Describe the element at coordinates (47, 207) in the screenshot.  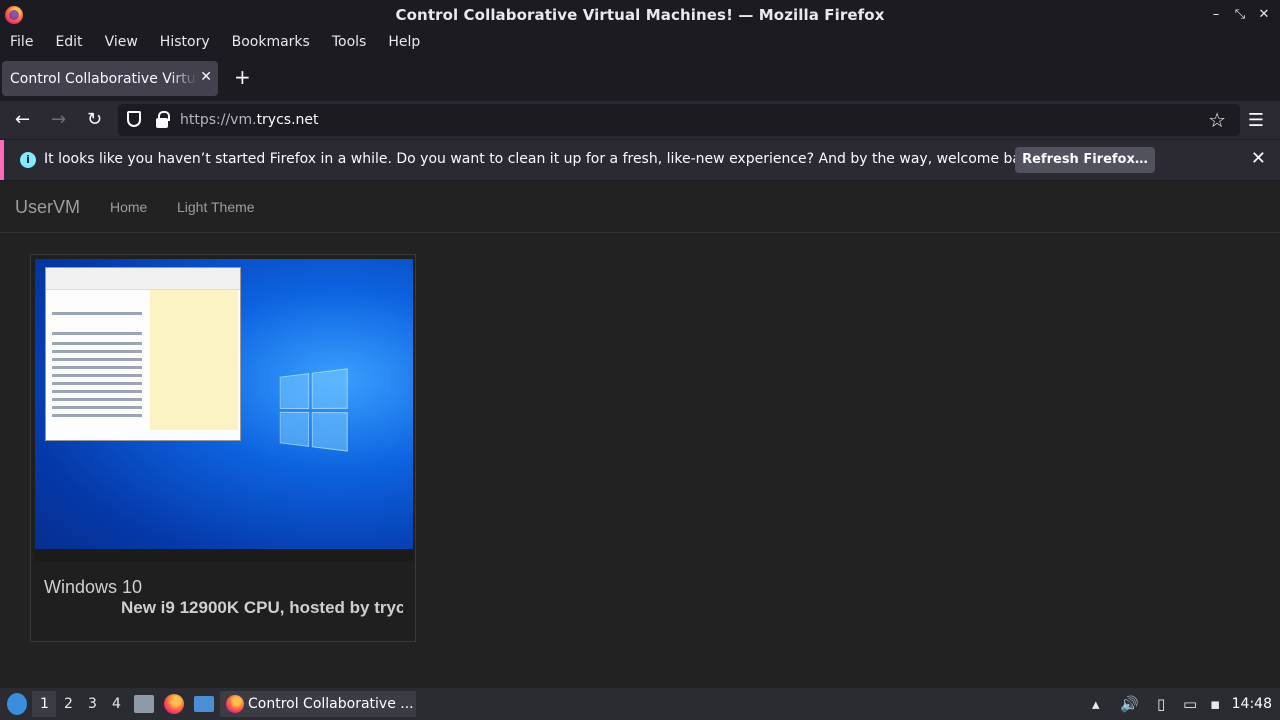
I see `site-brand: UserVM` at that location.